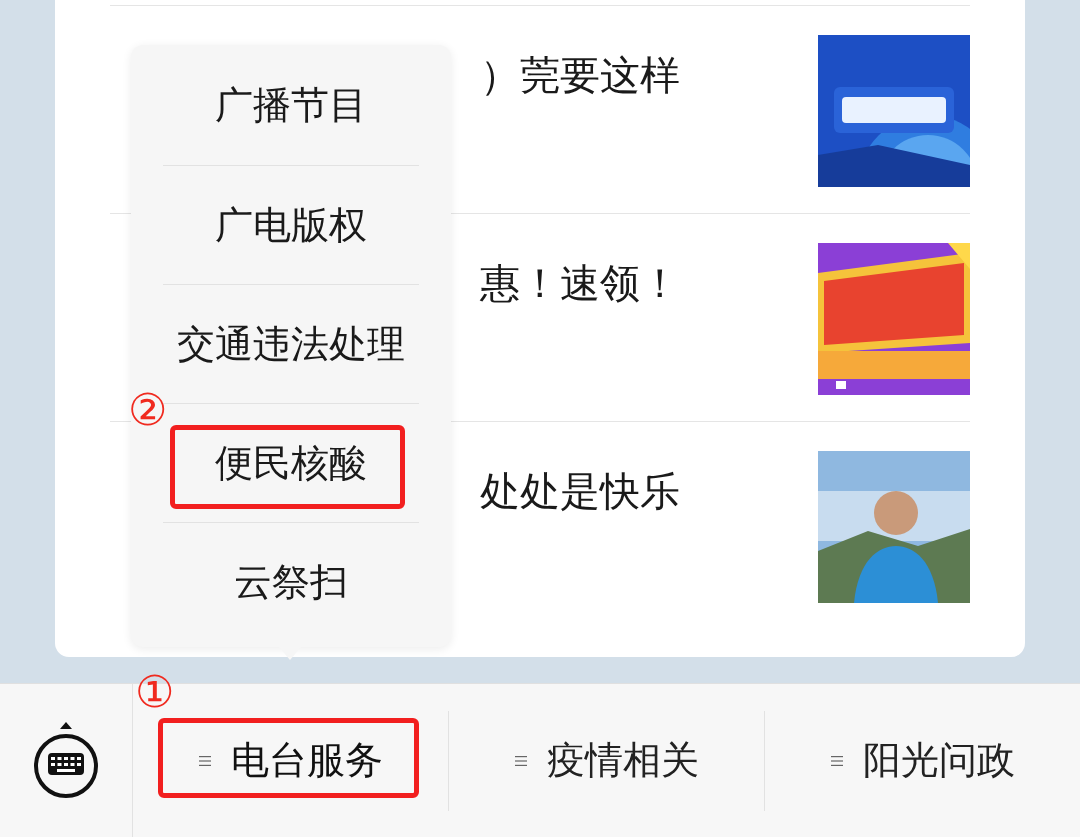  Describe the element at coordinates (154, 692) in the screenshot. I see `annotation-number: ①` at that location.